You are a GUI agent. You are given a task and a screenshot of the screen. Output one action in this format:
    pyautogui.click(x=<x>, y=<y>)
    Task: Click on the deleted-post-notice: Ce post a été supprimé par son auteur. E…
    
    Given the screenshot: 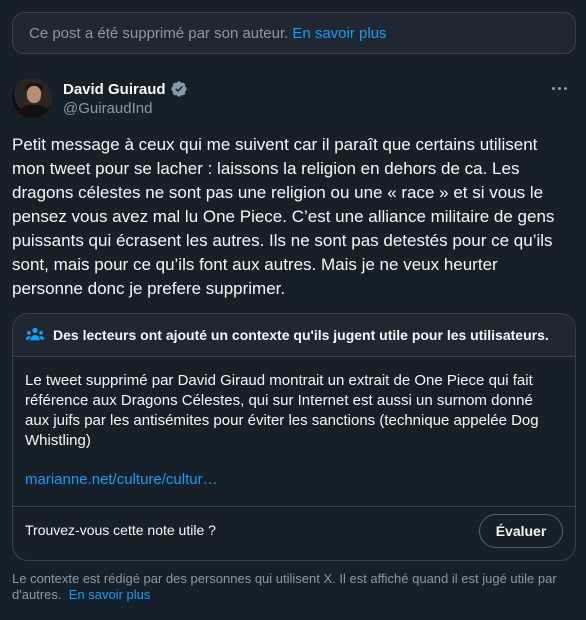 What is the action you would take?
    pyautogui.click(x=294, y=33)
    